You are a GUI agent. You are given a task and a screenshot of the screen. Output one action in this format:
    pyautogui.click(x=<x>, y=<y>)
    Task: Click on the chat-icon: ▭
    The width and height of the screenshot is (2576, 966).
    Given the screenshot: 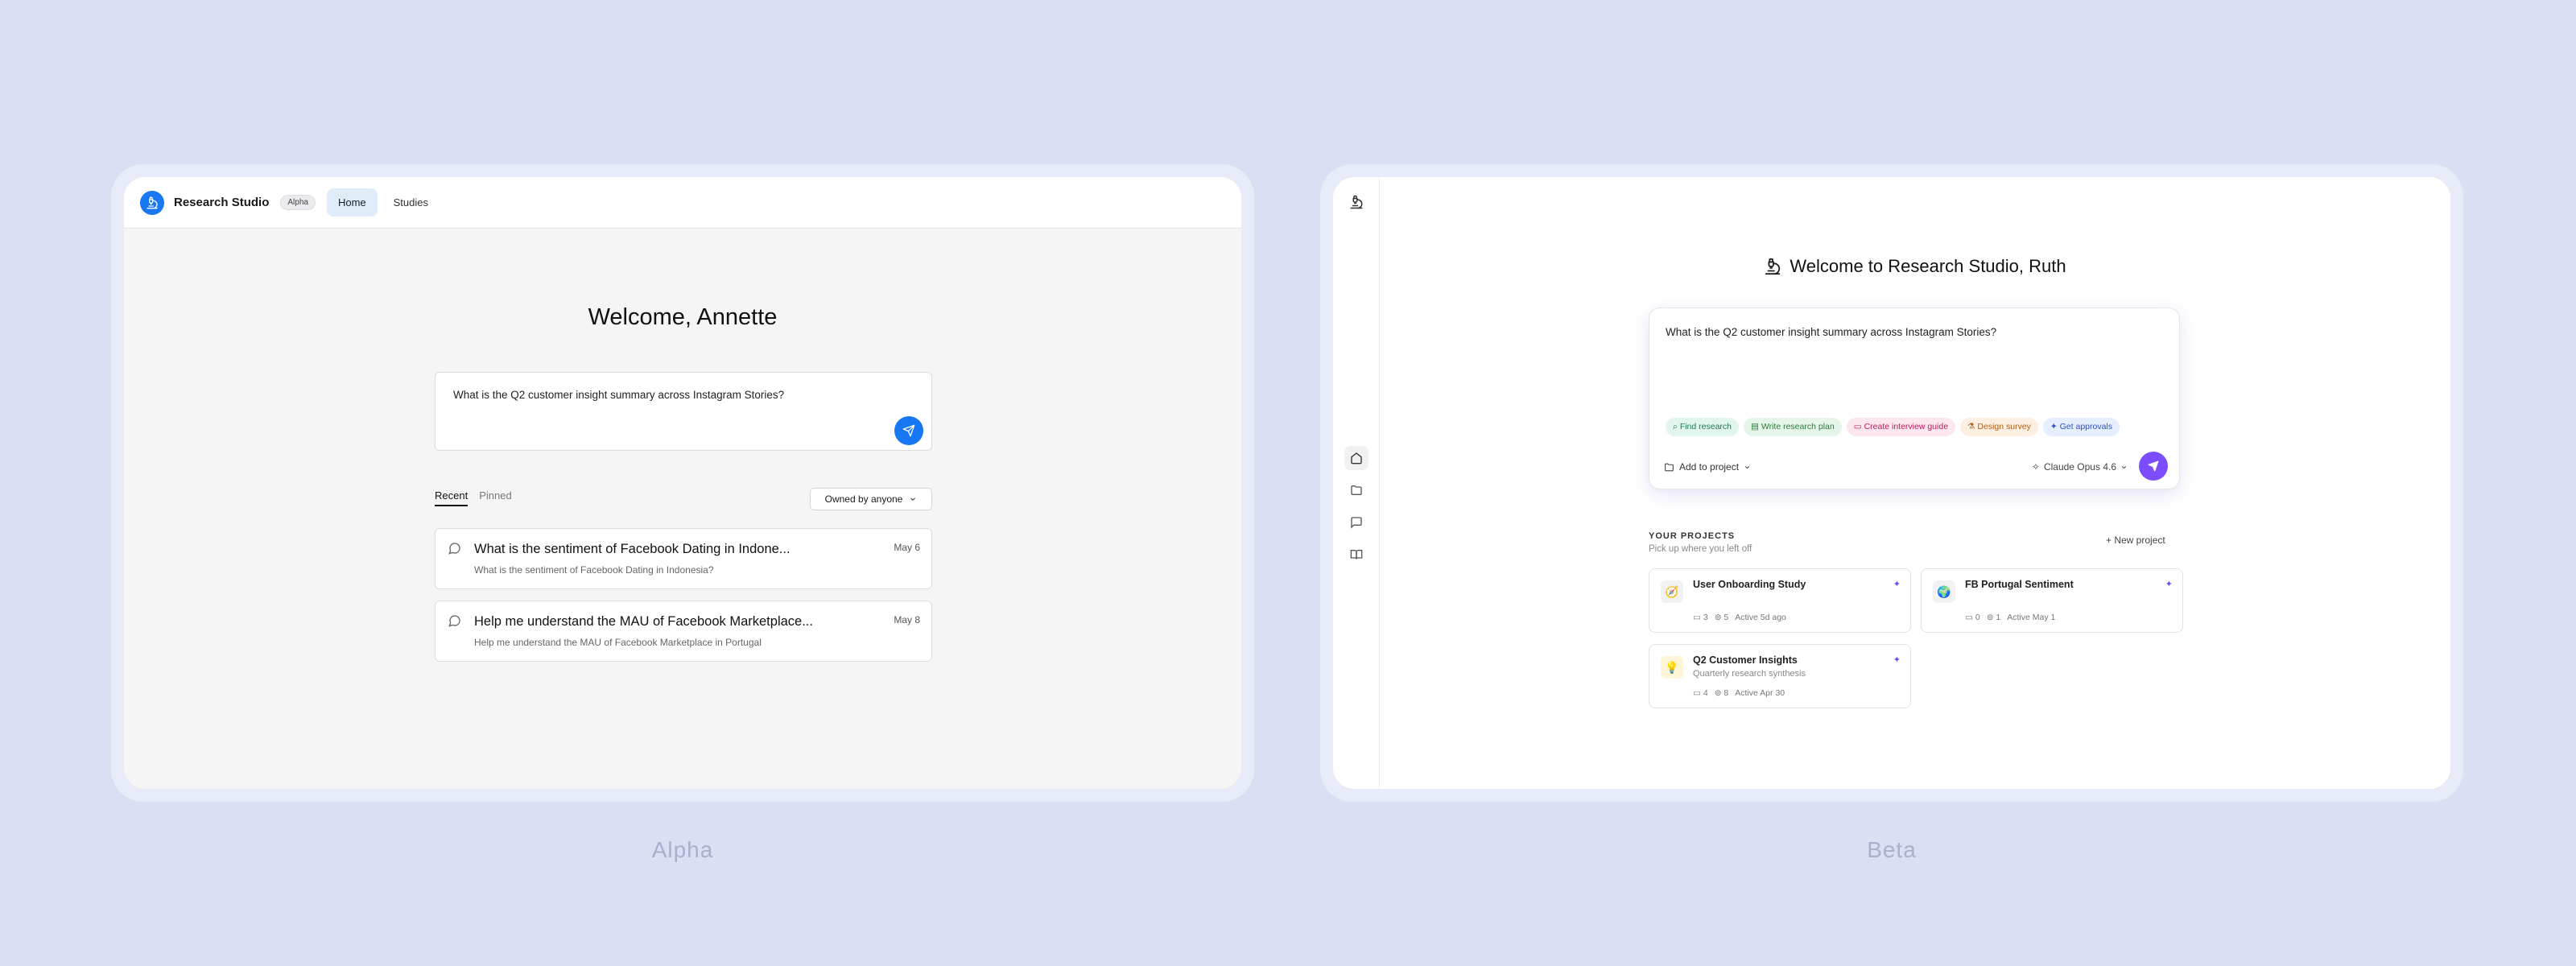 What is the action you would take?
    pyautogui.click(x=1858, y=426)
    